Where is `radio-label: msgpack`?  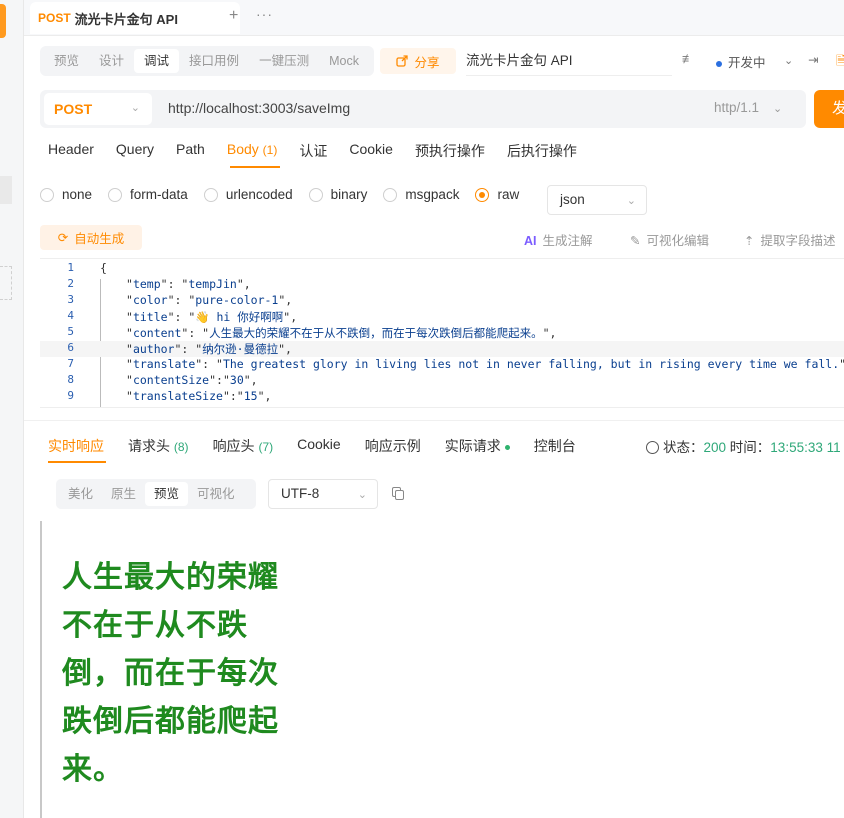 radio-label: msgpack is located at coordinates (432, 194).